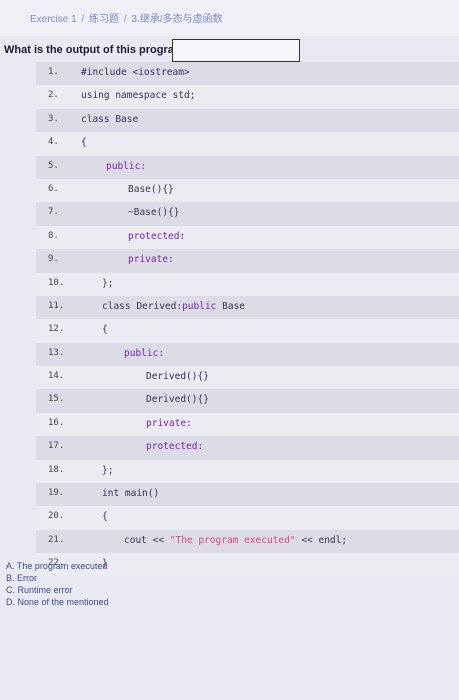  Describe the element at coordinates (247, 284) in the screenshot. I see `code-line: 10.};` at that location.